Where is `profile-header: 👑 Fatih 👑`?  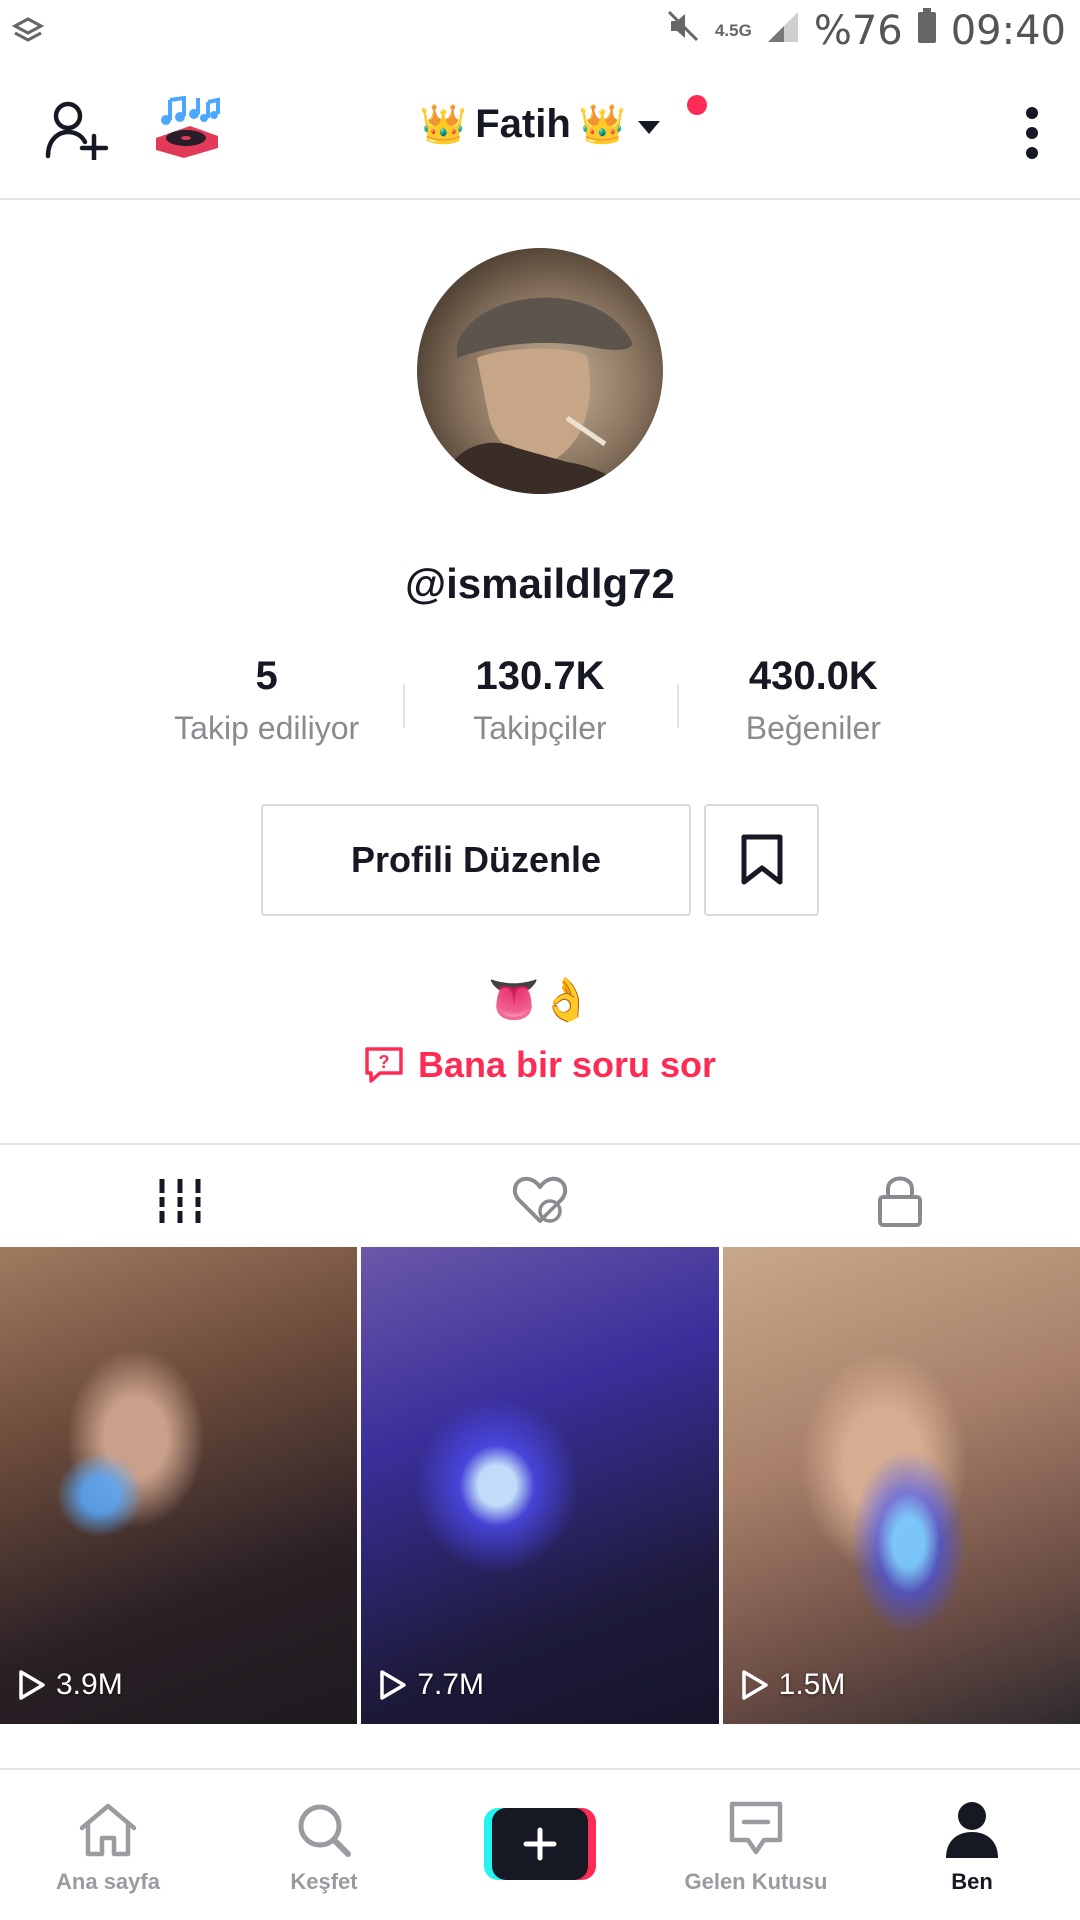 profile-header: 👑 Fatih 👑 is located at coordinates (540, 132).